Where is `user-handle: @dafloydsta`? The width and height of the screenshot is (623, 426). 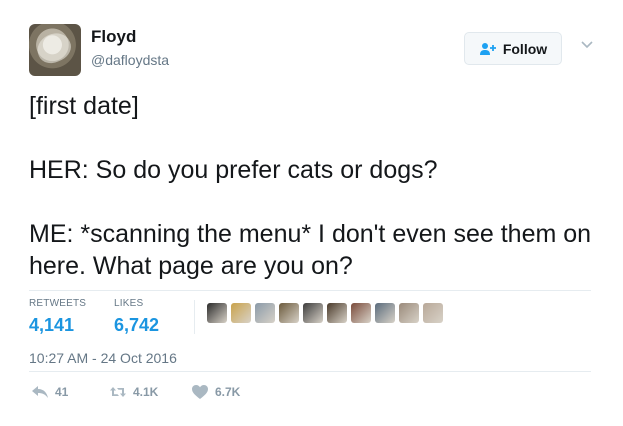 user-handle: @dafloydsta is located at coordinates (130, 60).